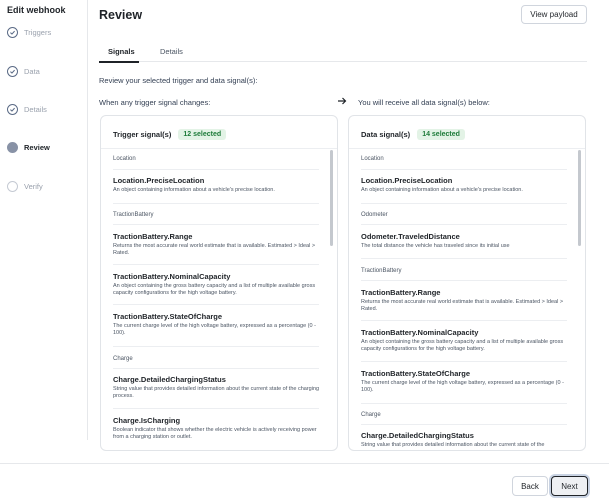  I want to click on step-data: Data, so click(23, 71).